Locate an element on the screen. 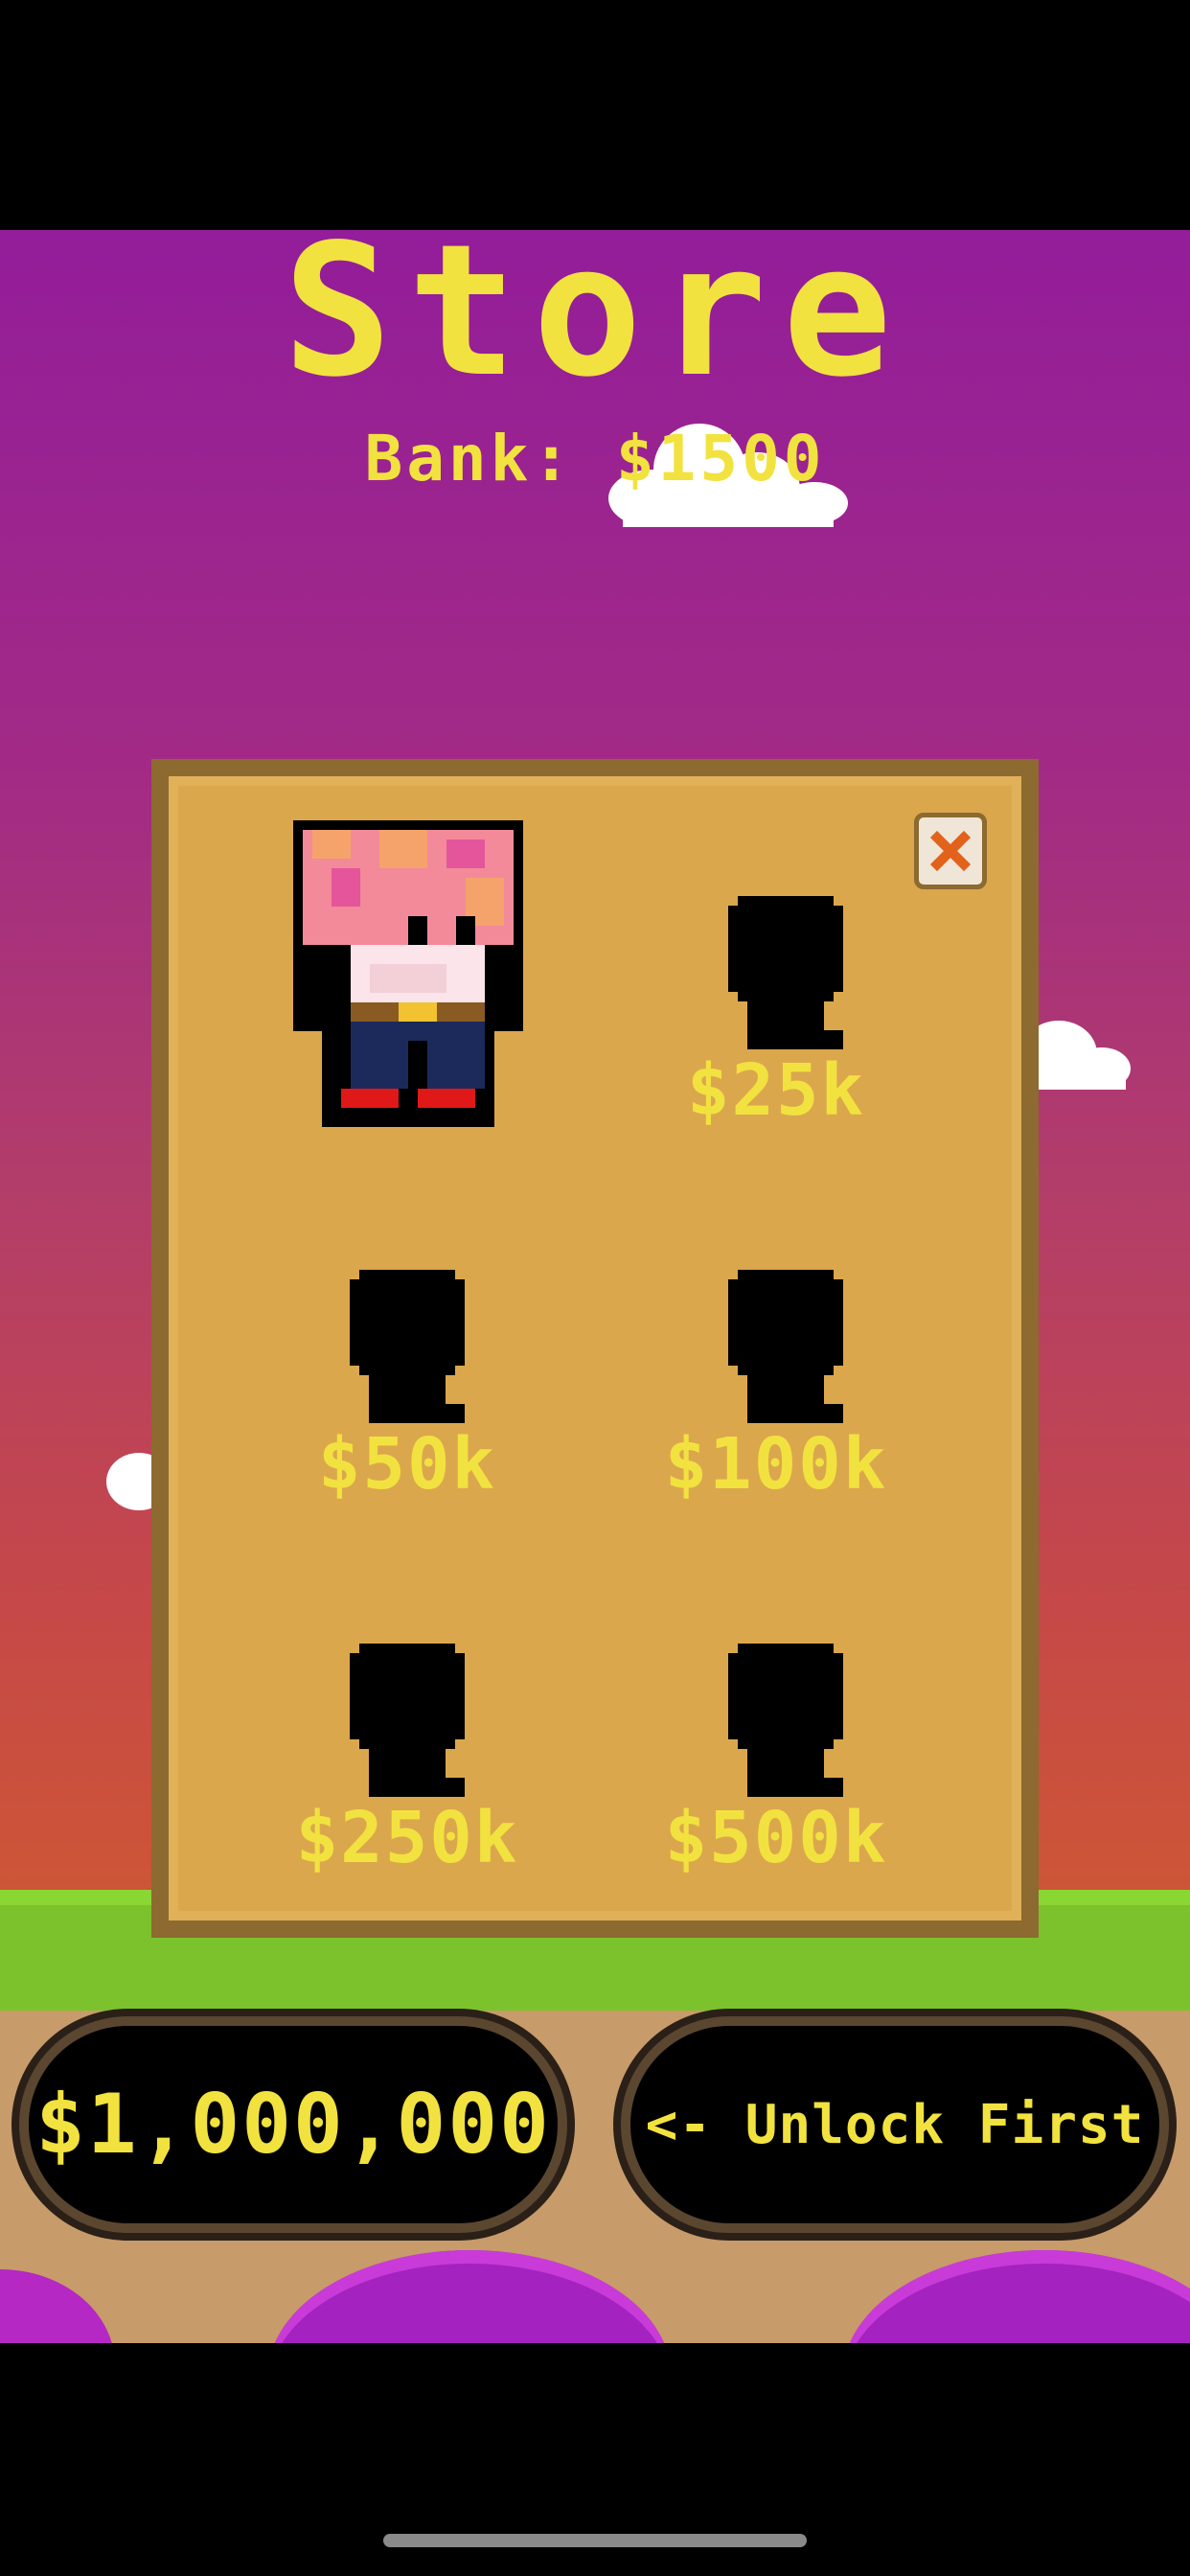 The image size is (1190, 2576). character-sprite is located at coordinates (408, 973).